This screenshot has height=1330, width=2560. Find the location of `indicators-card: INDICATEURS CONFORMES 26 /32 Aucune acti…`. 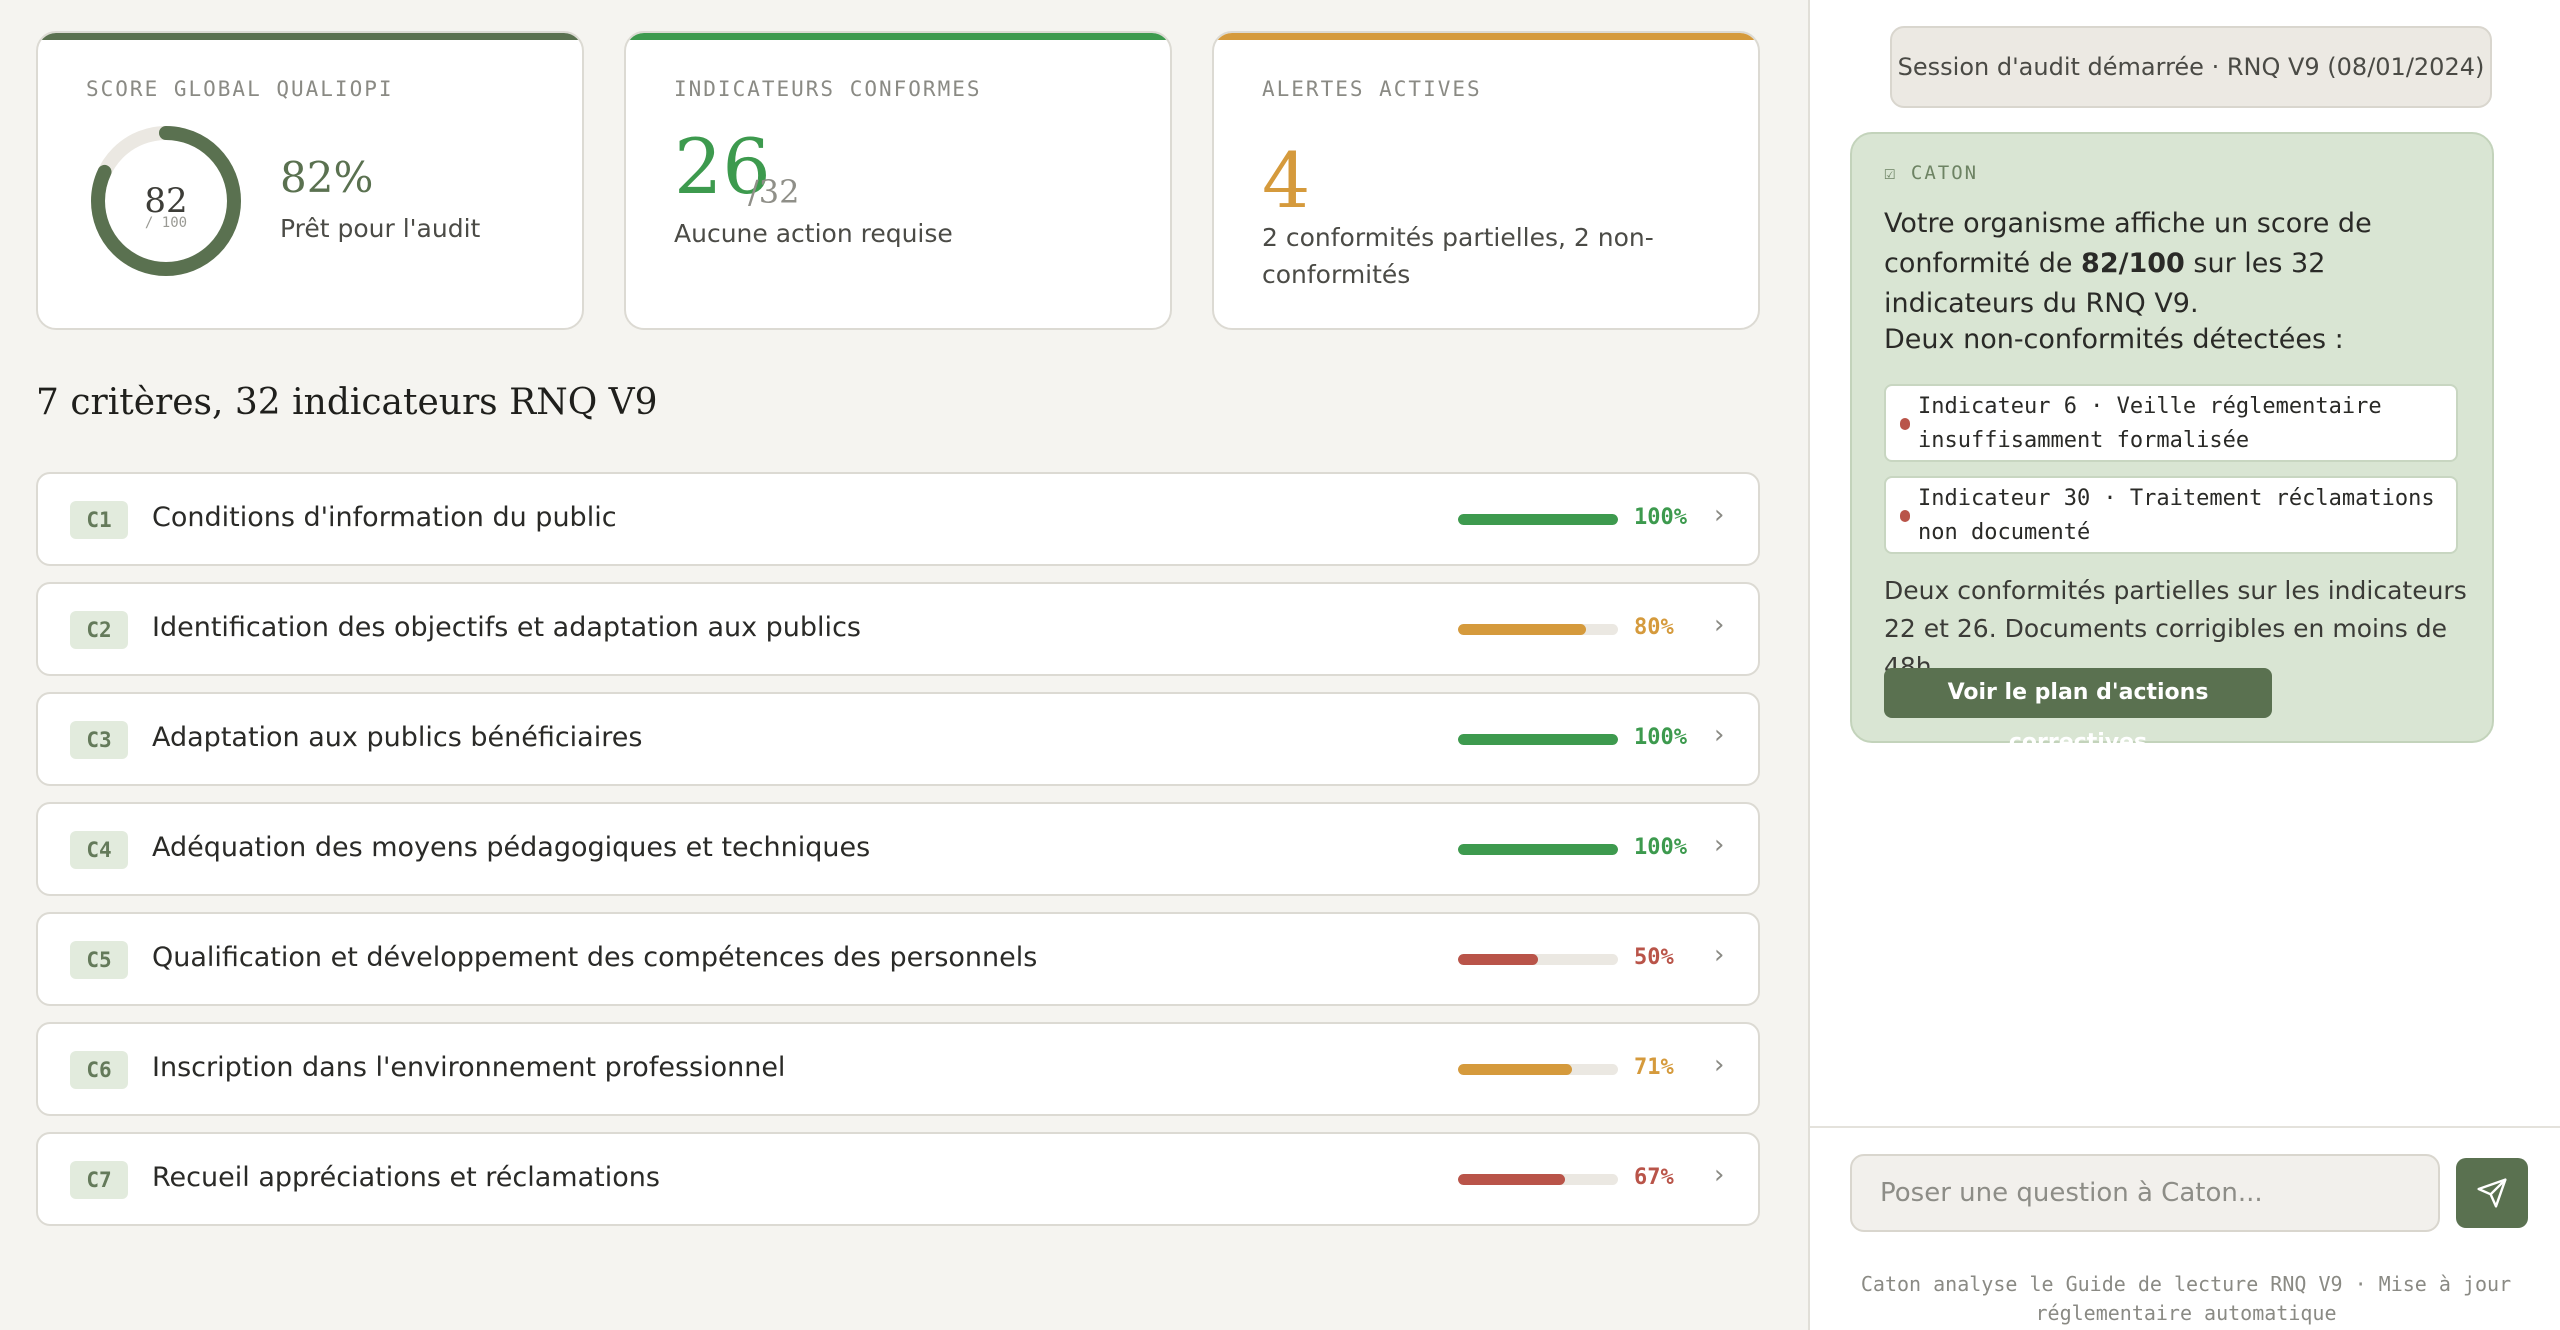

indicators-card: INDICATEURS CONFORMES 26 /32 Aucune acti… is located at coordinates (898, 180).